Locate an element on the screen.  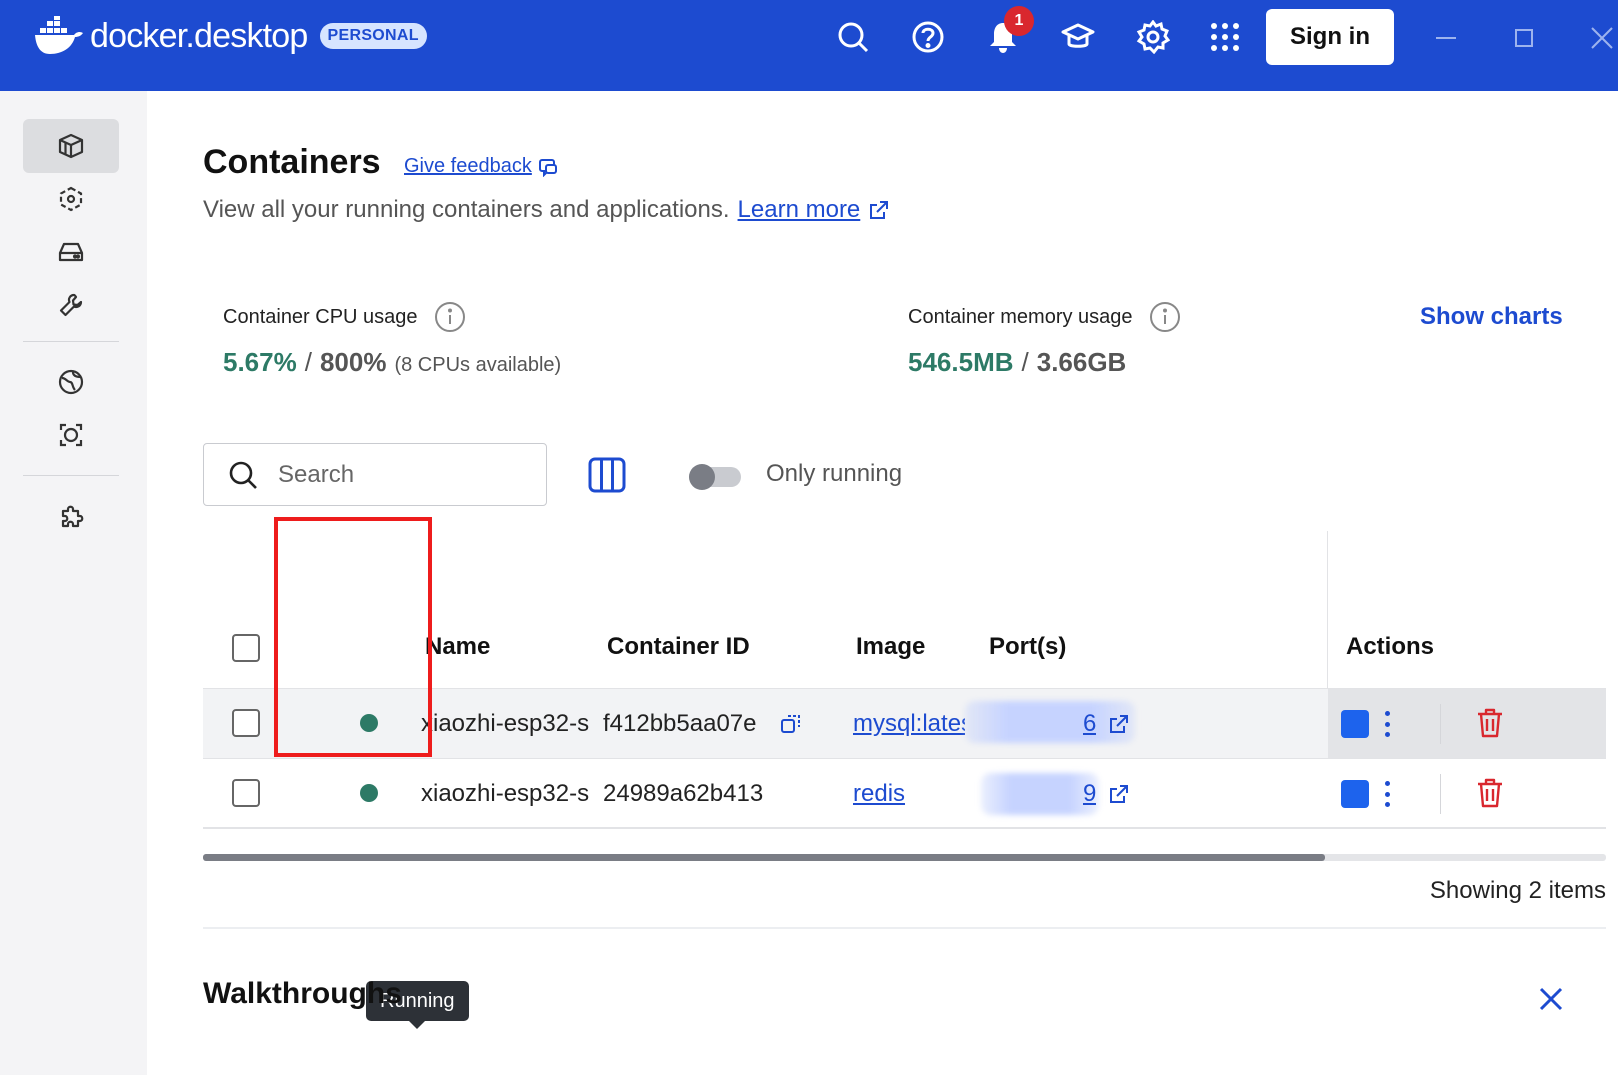
port-link: 9 is located at coordinates (1089, 794).